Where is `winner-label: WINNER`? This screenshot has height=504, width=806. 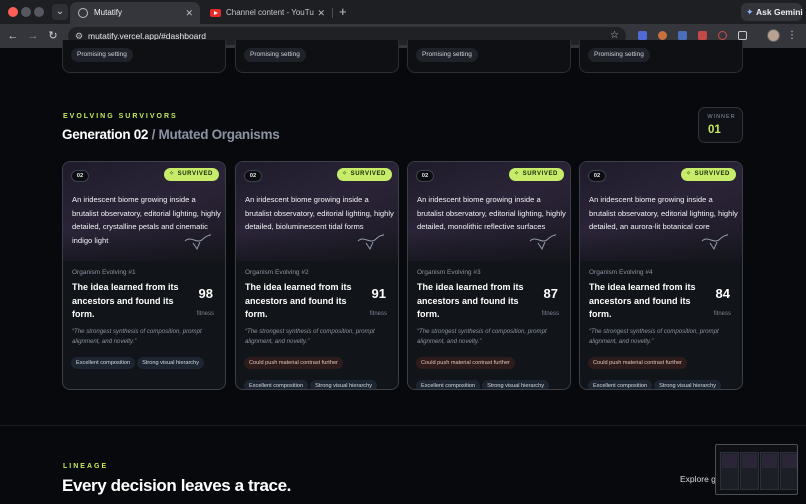
winner-label: WINNER is located at coordinates (721, 117).